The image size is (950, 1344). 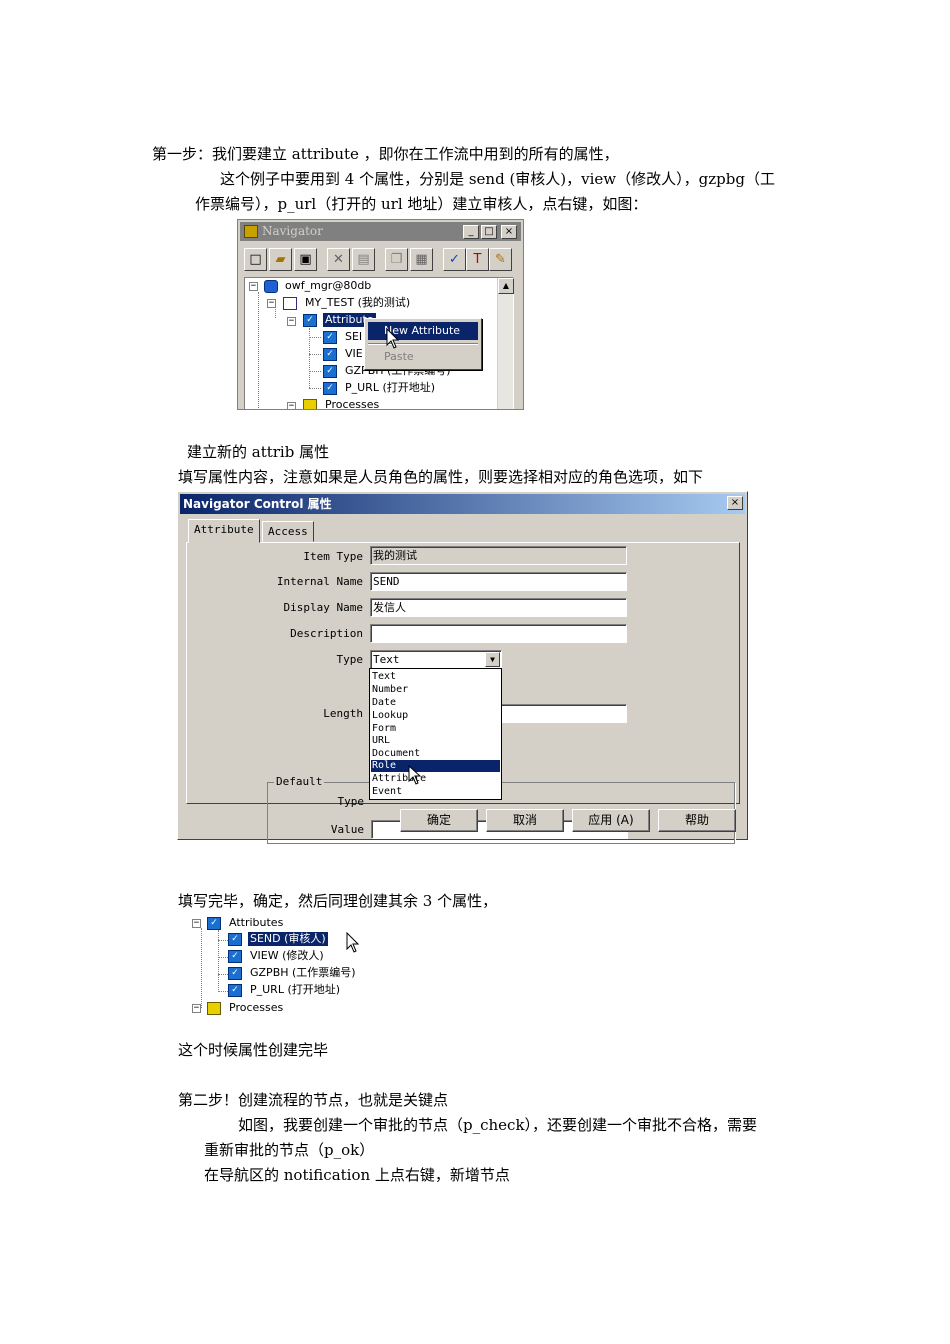 I want to click on tree-attributes-label: Attributes, so click(x=256, y=923).